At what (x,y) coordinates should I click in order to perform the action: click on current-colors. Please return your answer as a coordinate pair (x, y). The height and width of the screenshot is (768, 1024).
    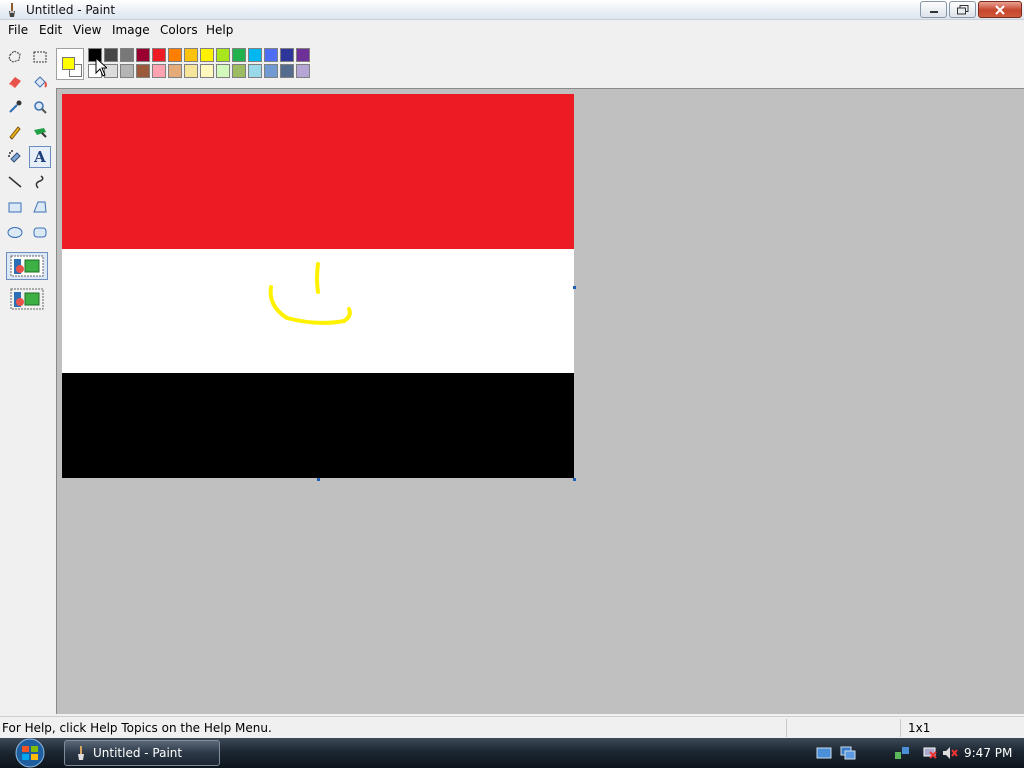
    Looking at the image, I should click on (70, 64).